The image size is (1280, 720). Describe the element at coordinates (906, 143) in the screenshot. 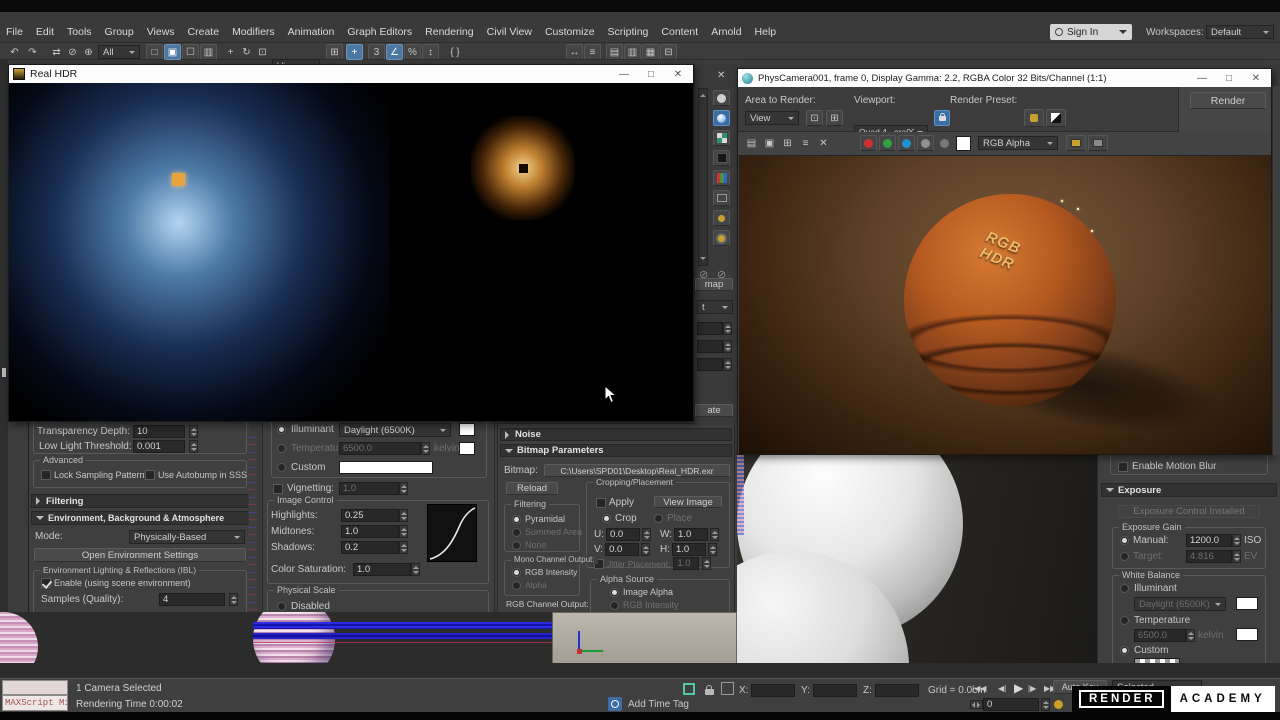

I see `blue-channel-icon` at that location.